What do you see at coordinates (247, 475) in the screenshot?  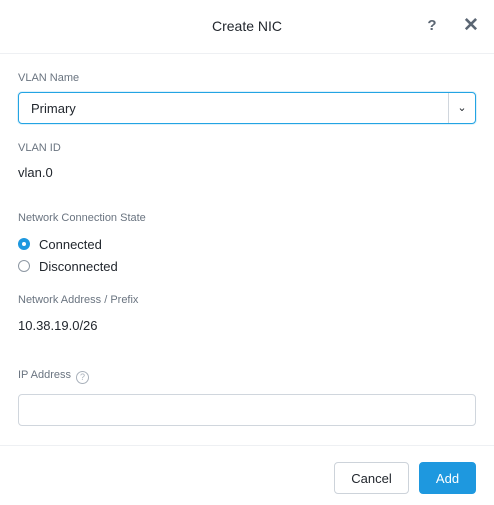 I see `dialog-footer: Cancel Add` at bounding box center [247, 475].